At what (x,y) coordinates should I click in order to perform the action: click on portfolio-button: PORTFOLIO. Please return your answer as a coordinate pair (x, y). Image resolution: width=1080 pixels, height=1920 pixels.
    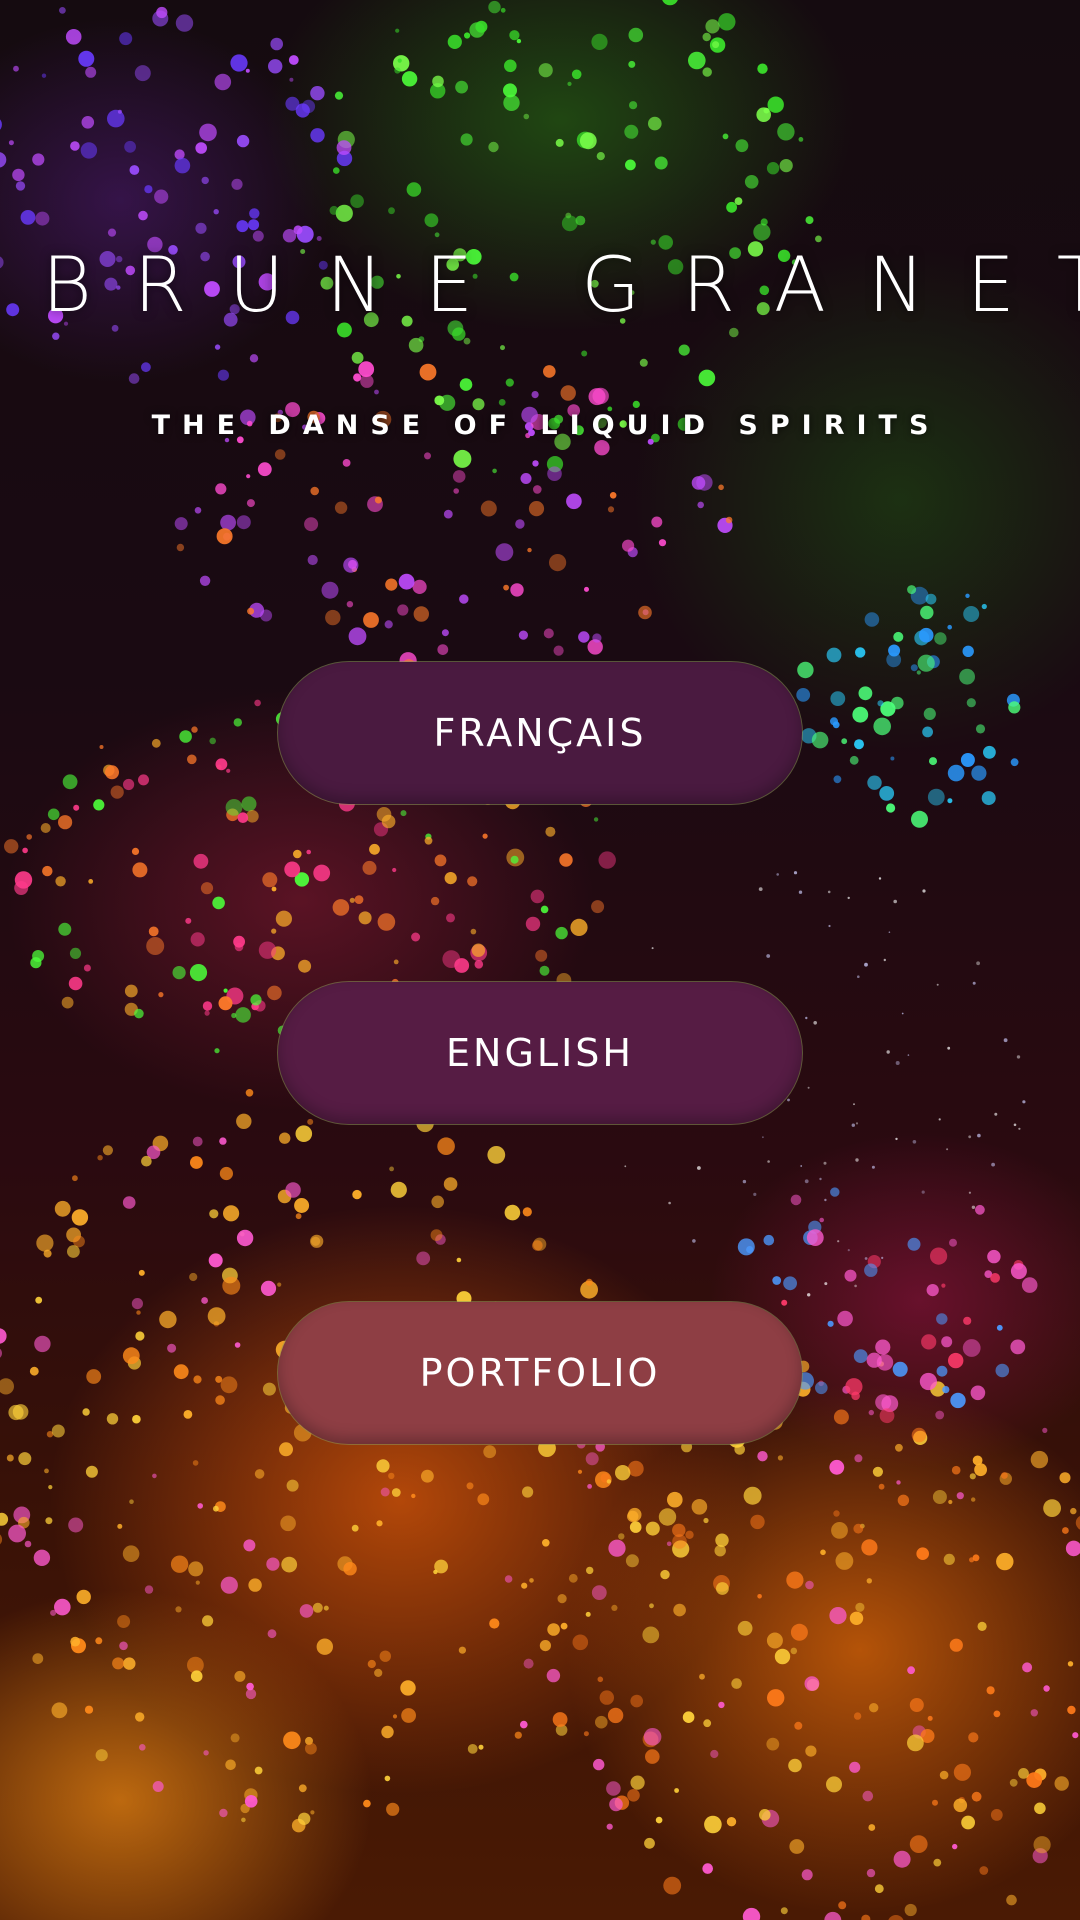
    Looking at the image, I should click on (540, 1373).